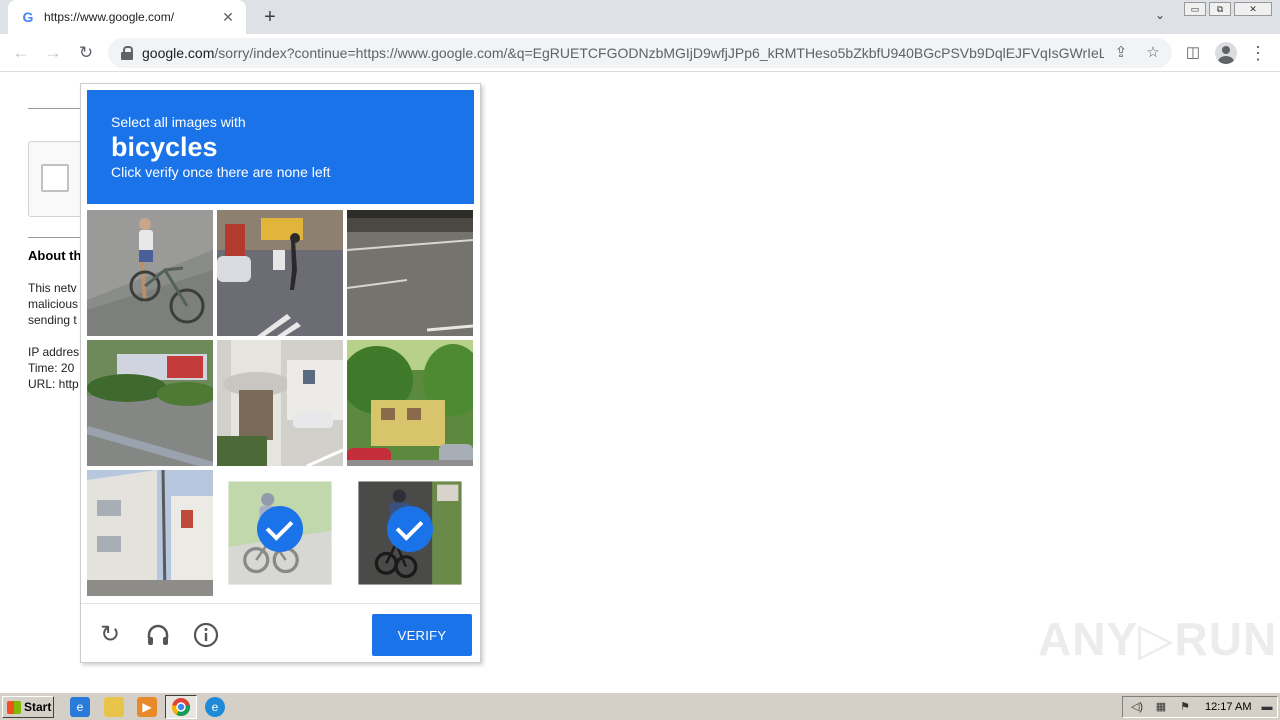 Image resolution: width=1280 pixels, height=720 pixels. What do you see at coordinates (422, 635) in the screenshot?
I see `verify-button: VERIFY` at bounding box center [422, 635].